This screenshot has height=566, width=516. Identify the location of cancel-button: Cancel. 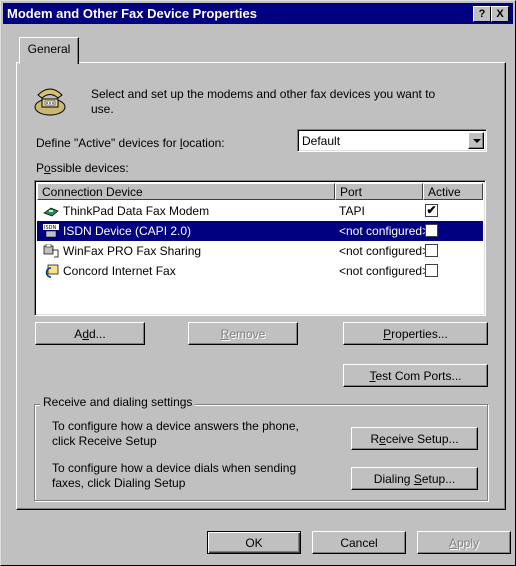
(359, 542).